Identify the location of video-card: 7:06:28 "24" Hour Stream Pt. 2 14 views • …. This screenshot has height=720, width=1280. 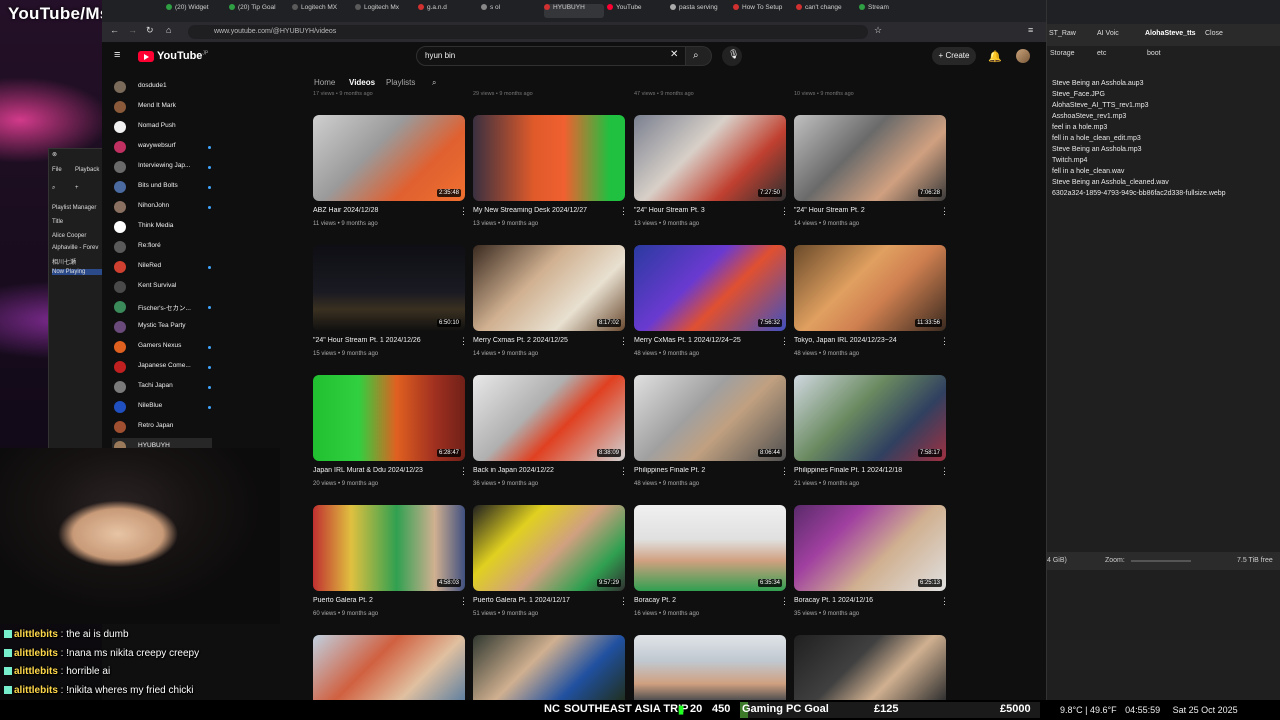
(871, 176).